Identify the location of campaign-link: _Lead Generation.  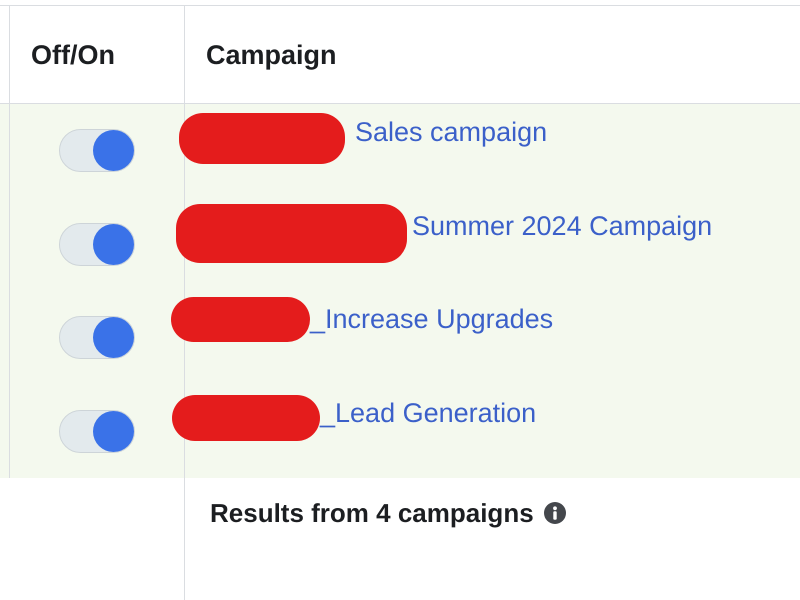
(428, 412).